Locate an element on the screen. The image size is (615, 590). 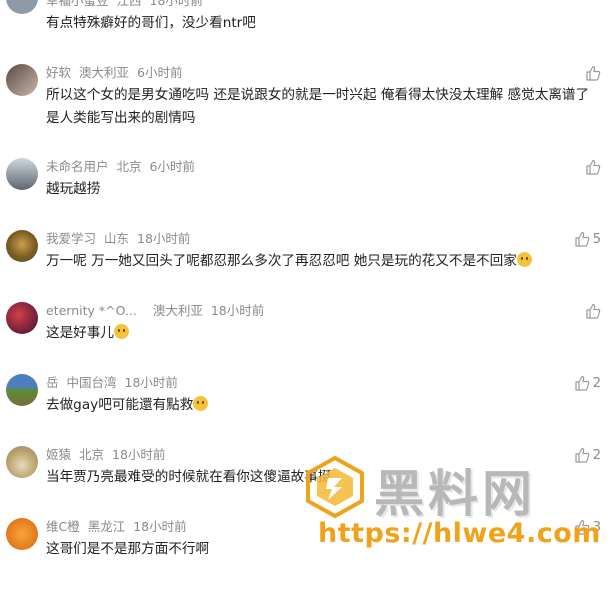
location: 中国台湾 is located at coordinates (91, 382).